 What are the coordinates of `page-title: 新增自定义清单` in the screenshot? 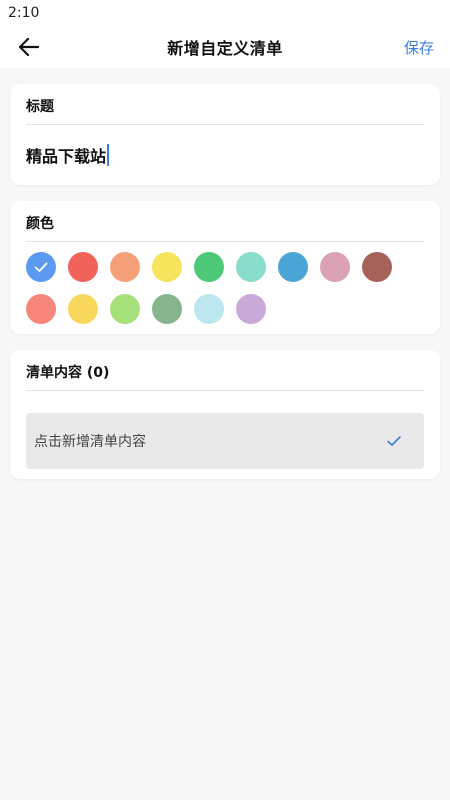 It's located at (225, 48).